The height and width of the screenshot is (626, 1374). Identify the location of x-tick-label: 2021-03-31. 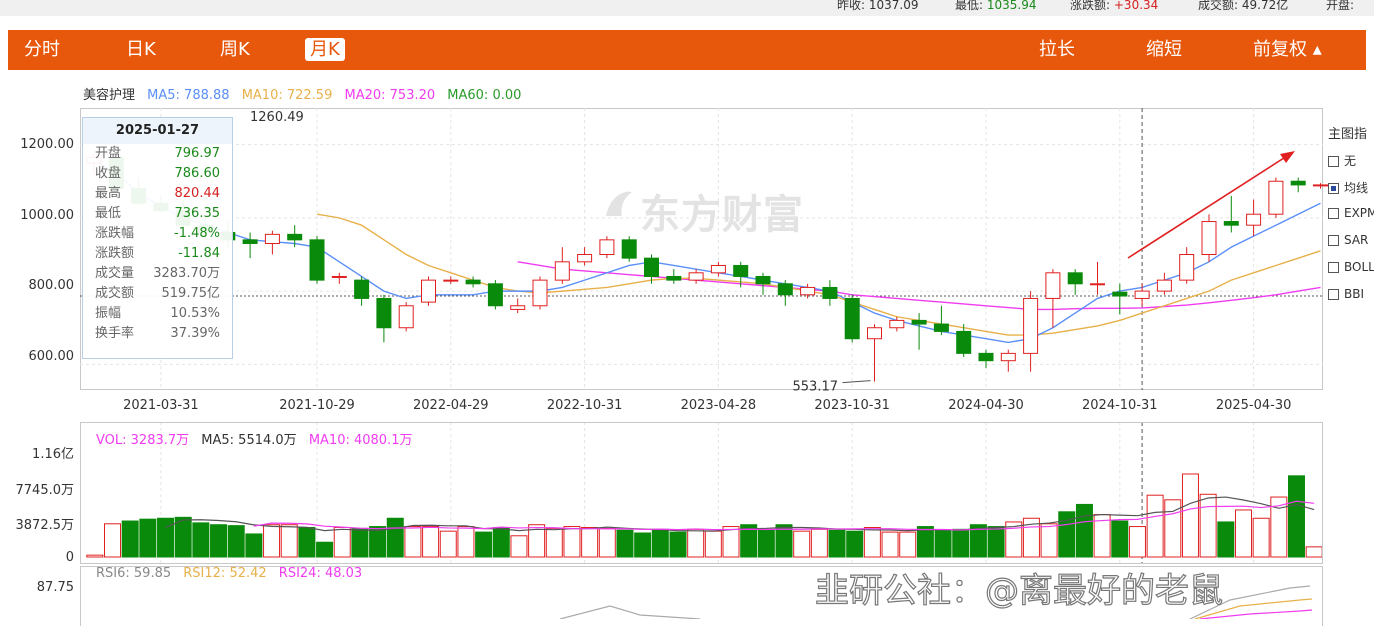
(161, 405).